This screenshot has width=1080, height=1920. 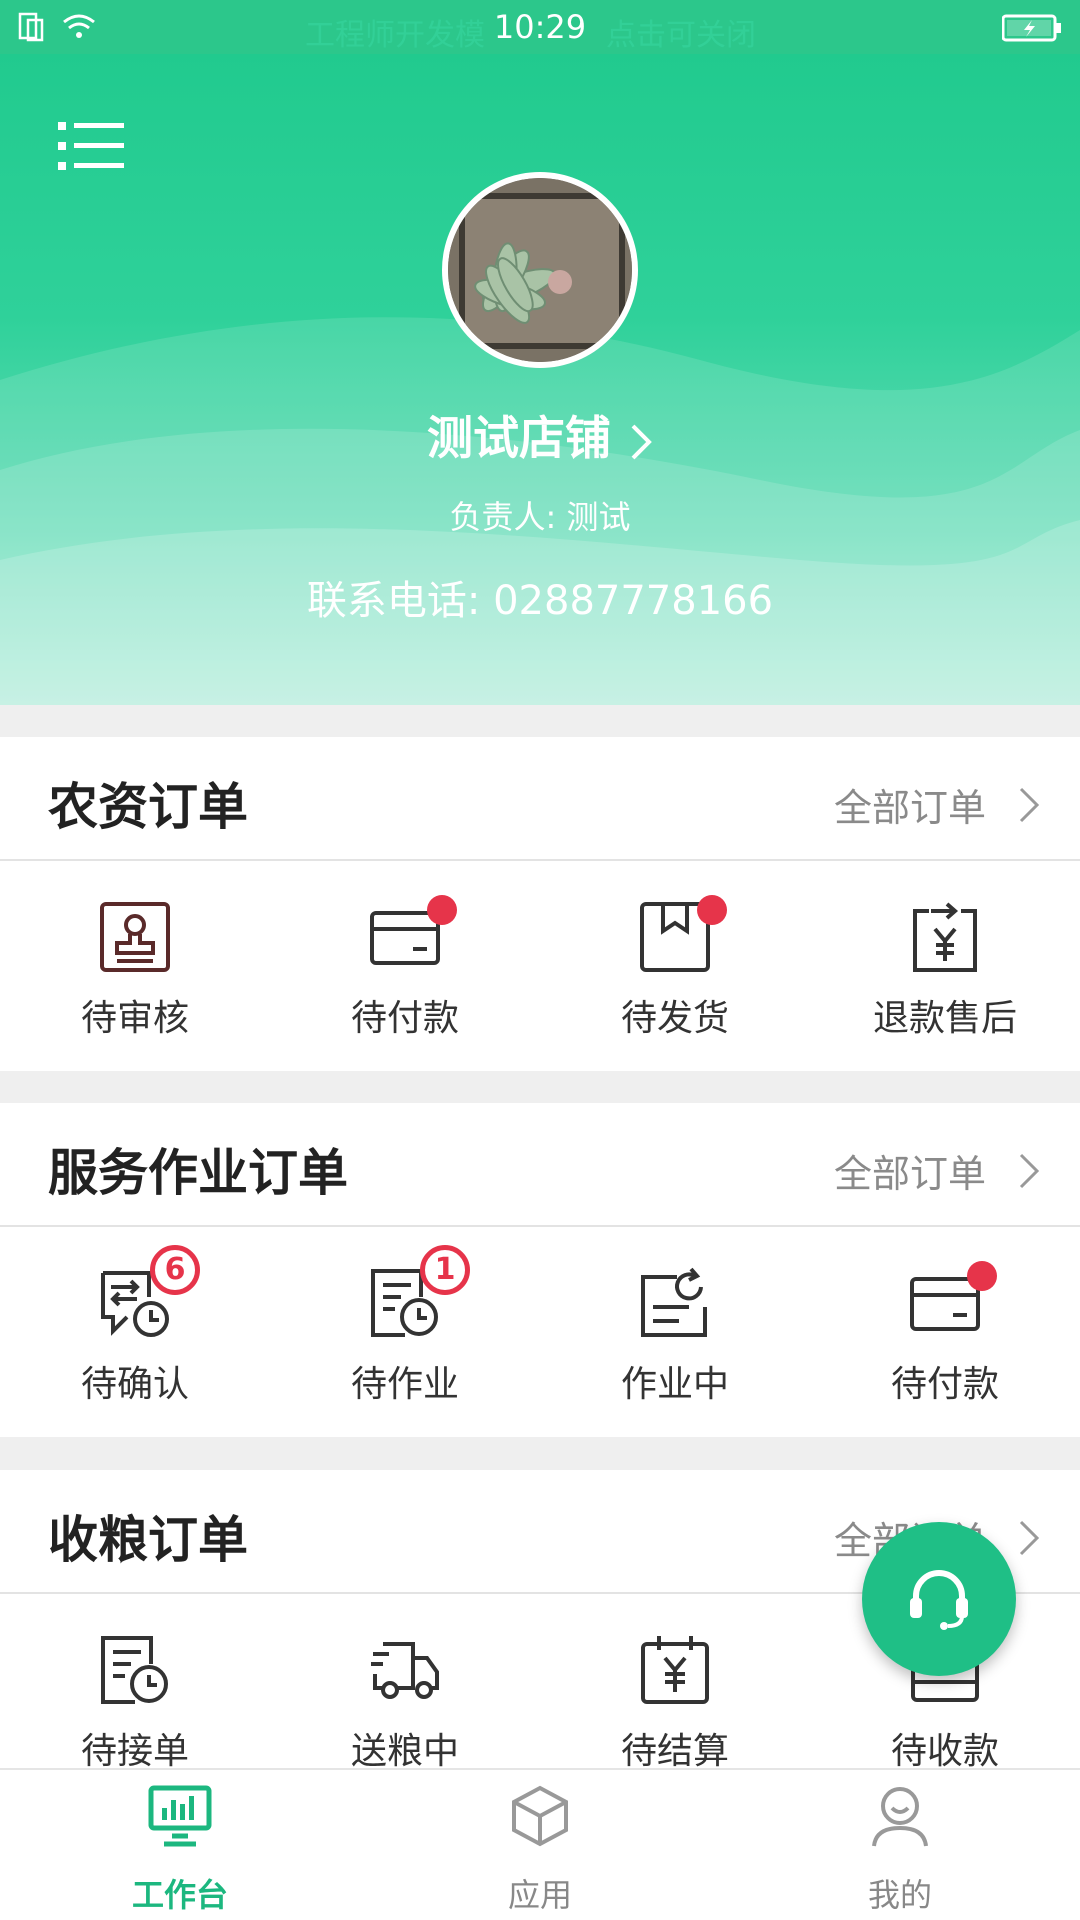 I want to click on count-badge: 6, so click(x=175, y=1270).